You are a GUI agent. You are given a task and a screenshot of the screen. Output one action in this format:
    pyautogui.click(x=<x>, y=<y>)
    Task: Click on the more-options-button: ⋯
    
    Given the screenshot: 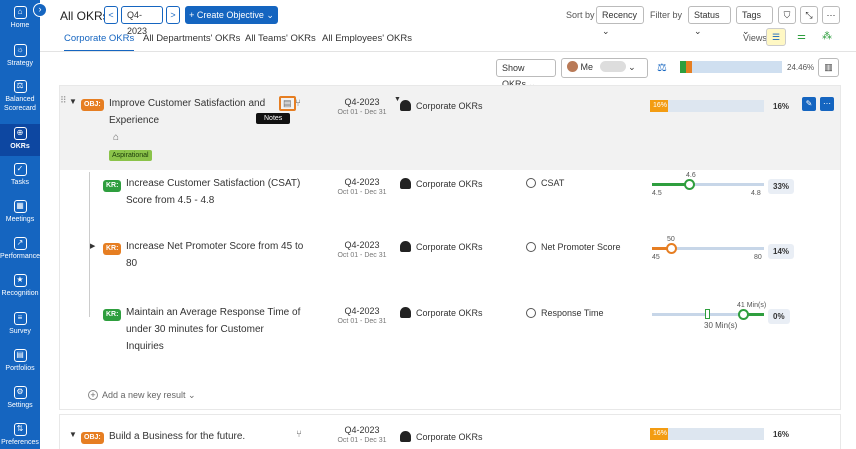 What is the action you would take?
    pyautogui.click(x=831, y=15)
    